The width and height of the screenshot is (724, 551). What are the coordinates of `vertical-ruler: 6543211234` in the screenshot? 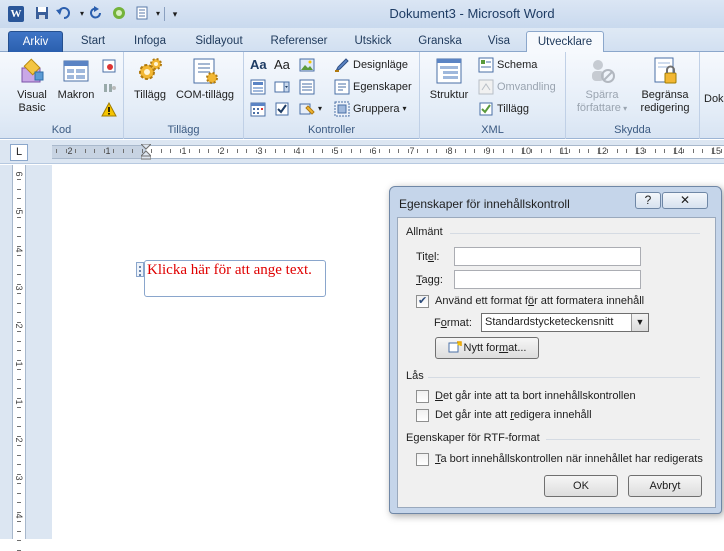 It's located at (19, 358).